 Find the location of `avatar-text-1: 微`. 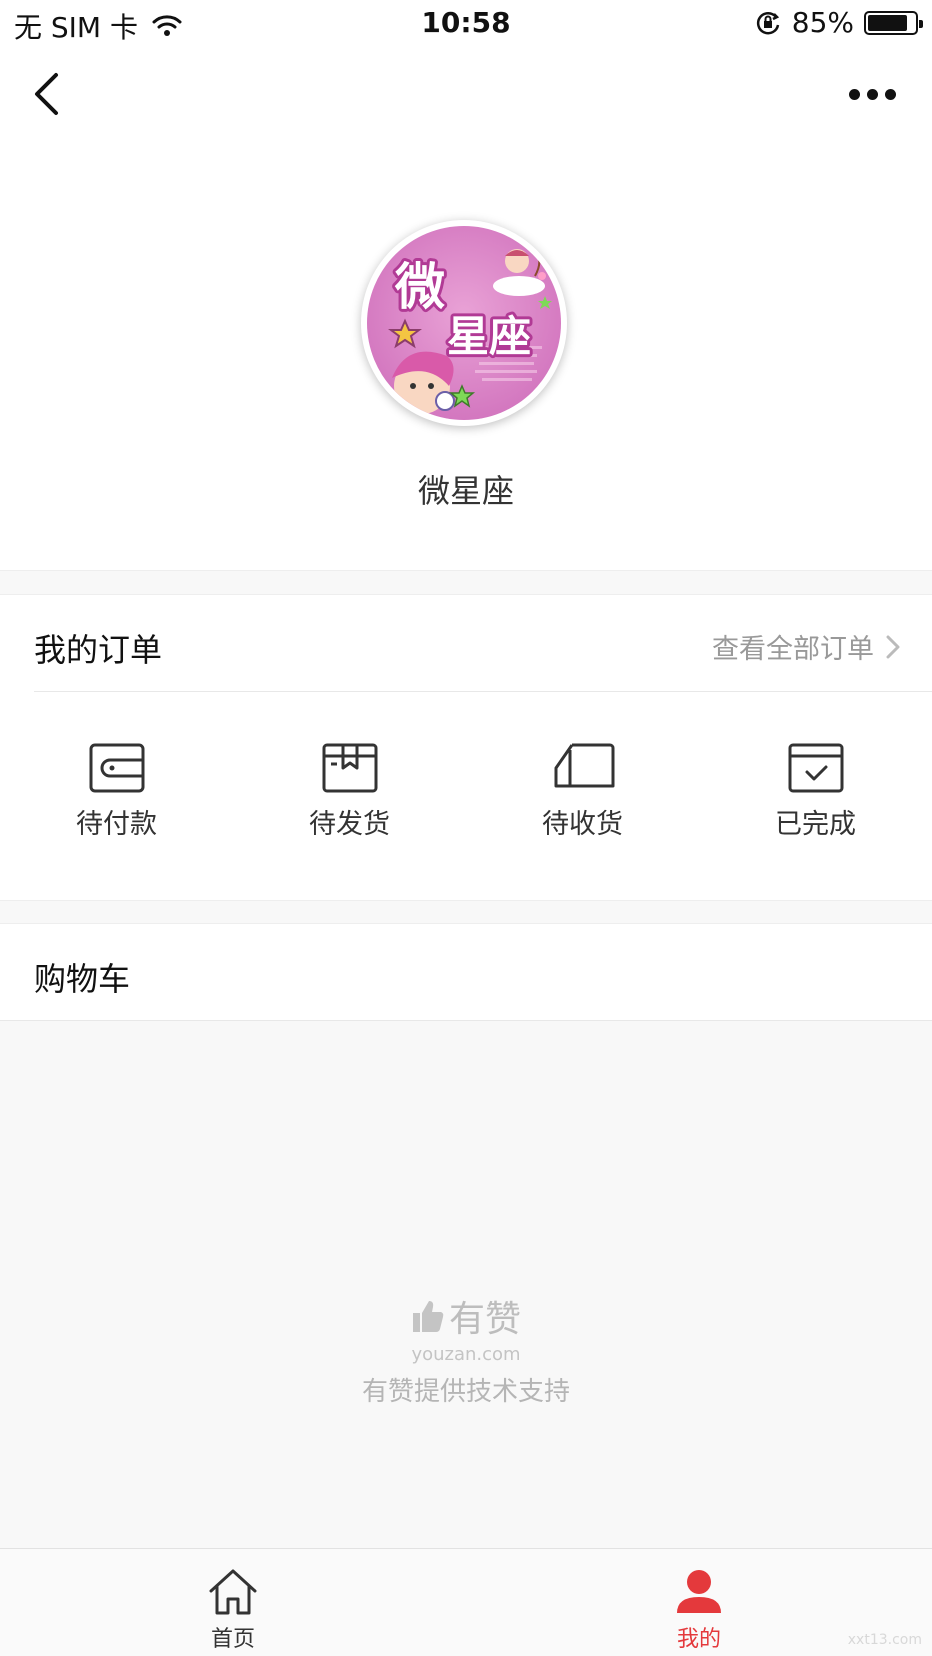

avatar-text-1: 微 is located at coordinates (419, 287).